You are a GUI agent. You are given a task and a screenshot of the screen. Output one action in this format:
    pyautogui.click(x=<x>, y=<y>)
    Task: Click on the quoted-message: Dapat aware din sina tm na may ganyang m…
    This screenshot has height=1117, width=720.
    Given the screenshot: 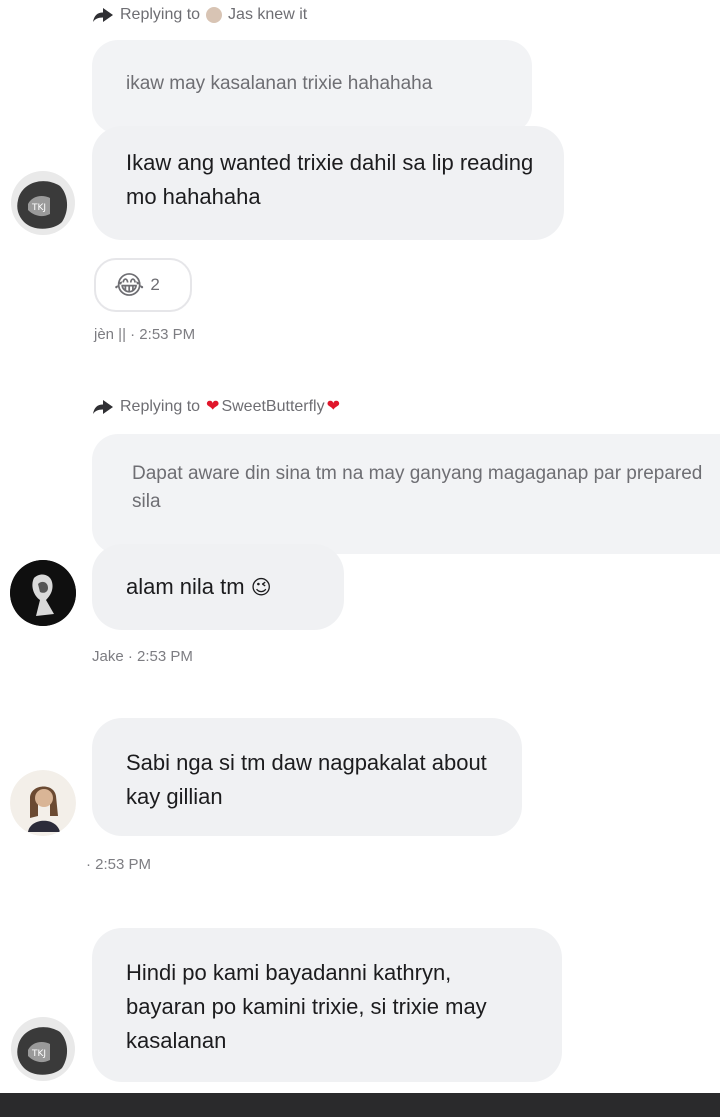 What is the action you would take?
    pyautogui.click(x=406, y=494)
    